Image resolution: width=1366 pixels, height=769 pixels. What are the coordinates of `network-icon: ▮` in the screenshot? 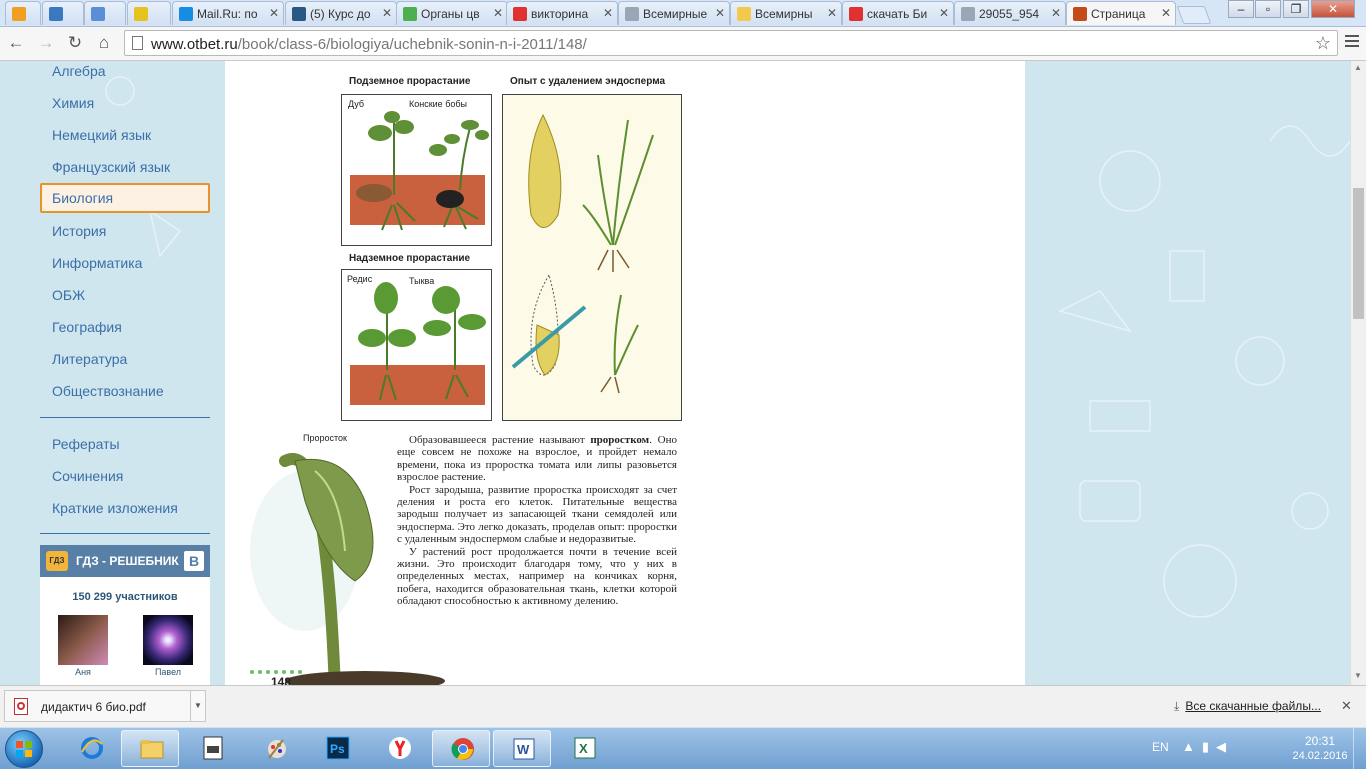 It's located at (1209, 746).